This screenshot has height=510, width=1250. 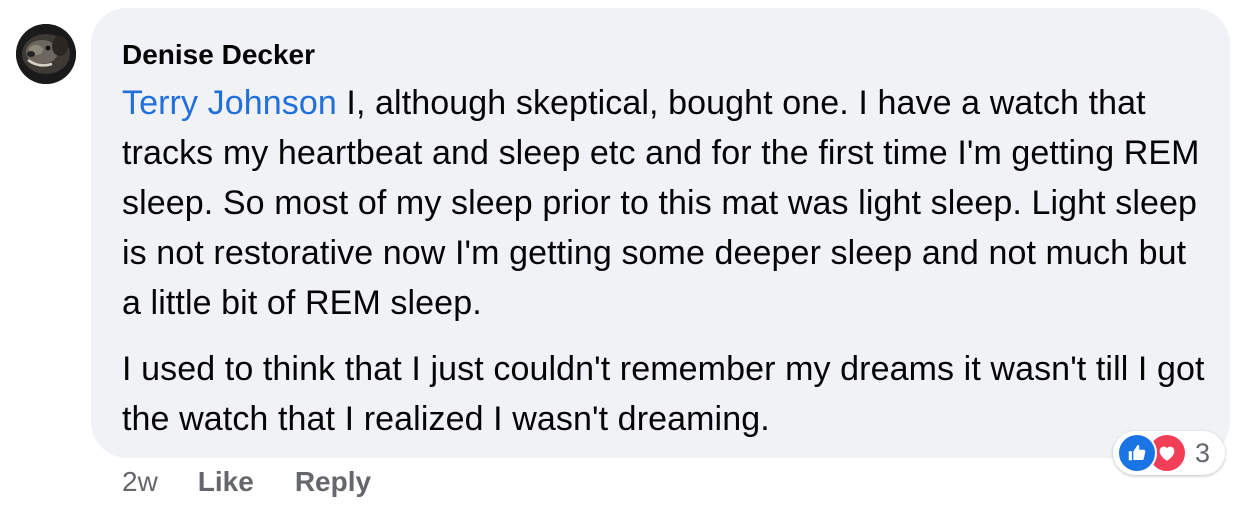 What do you see at coordinates (267, 482) in the screenshot?
I see `comment-actions: 2w Like Reply` at bounding box center [267, 482].